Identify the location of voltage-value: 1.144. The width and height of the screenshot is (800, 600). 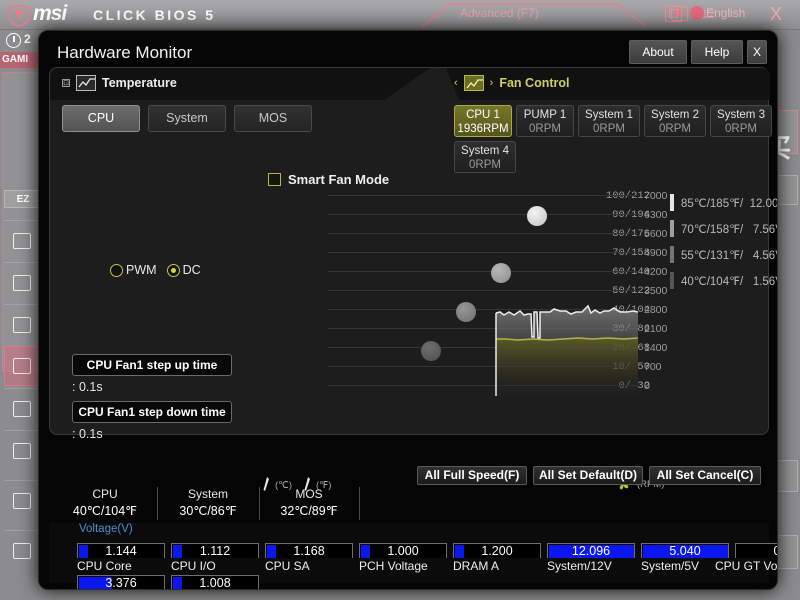
(121, 551).